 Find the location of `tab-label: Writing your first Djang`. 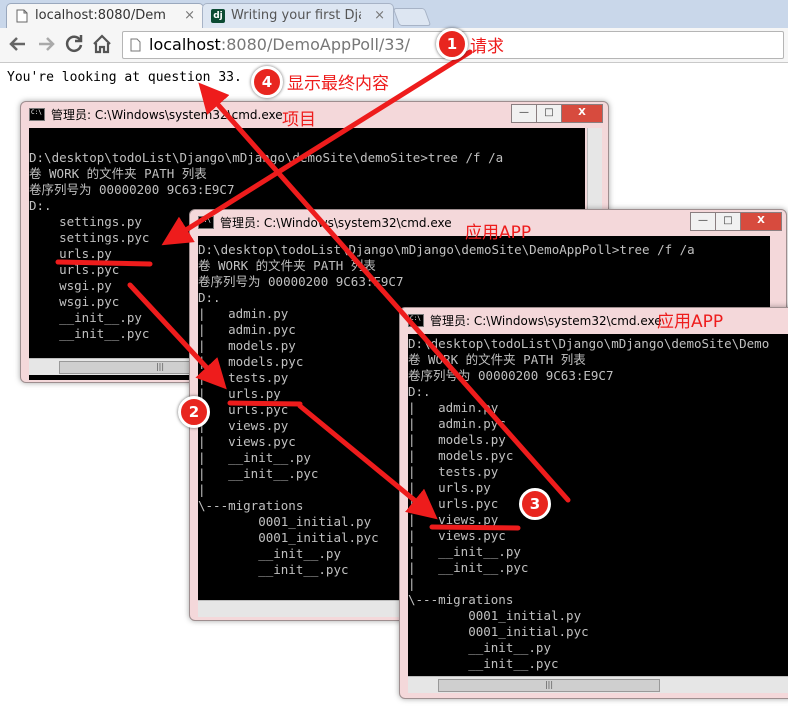

tab-label: Writing your first Djang is located at coordinates (296, 15).